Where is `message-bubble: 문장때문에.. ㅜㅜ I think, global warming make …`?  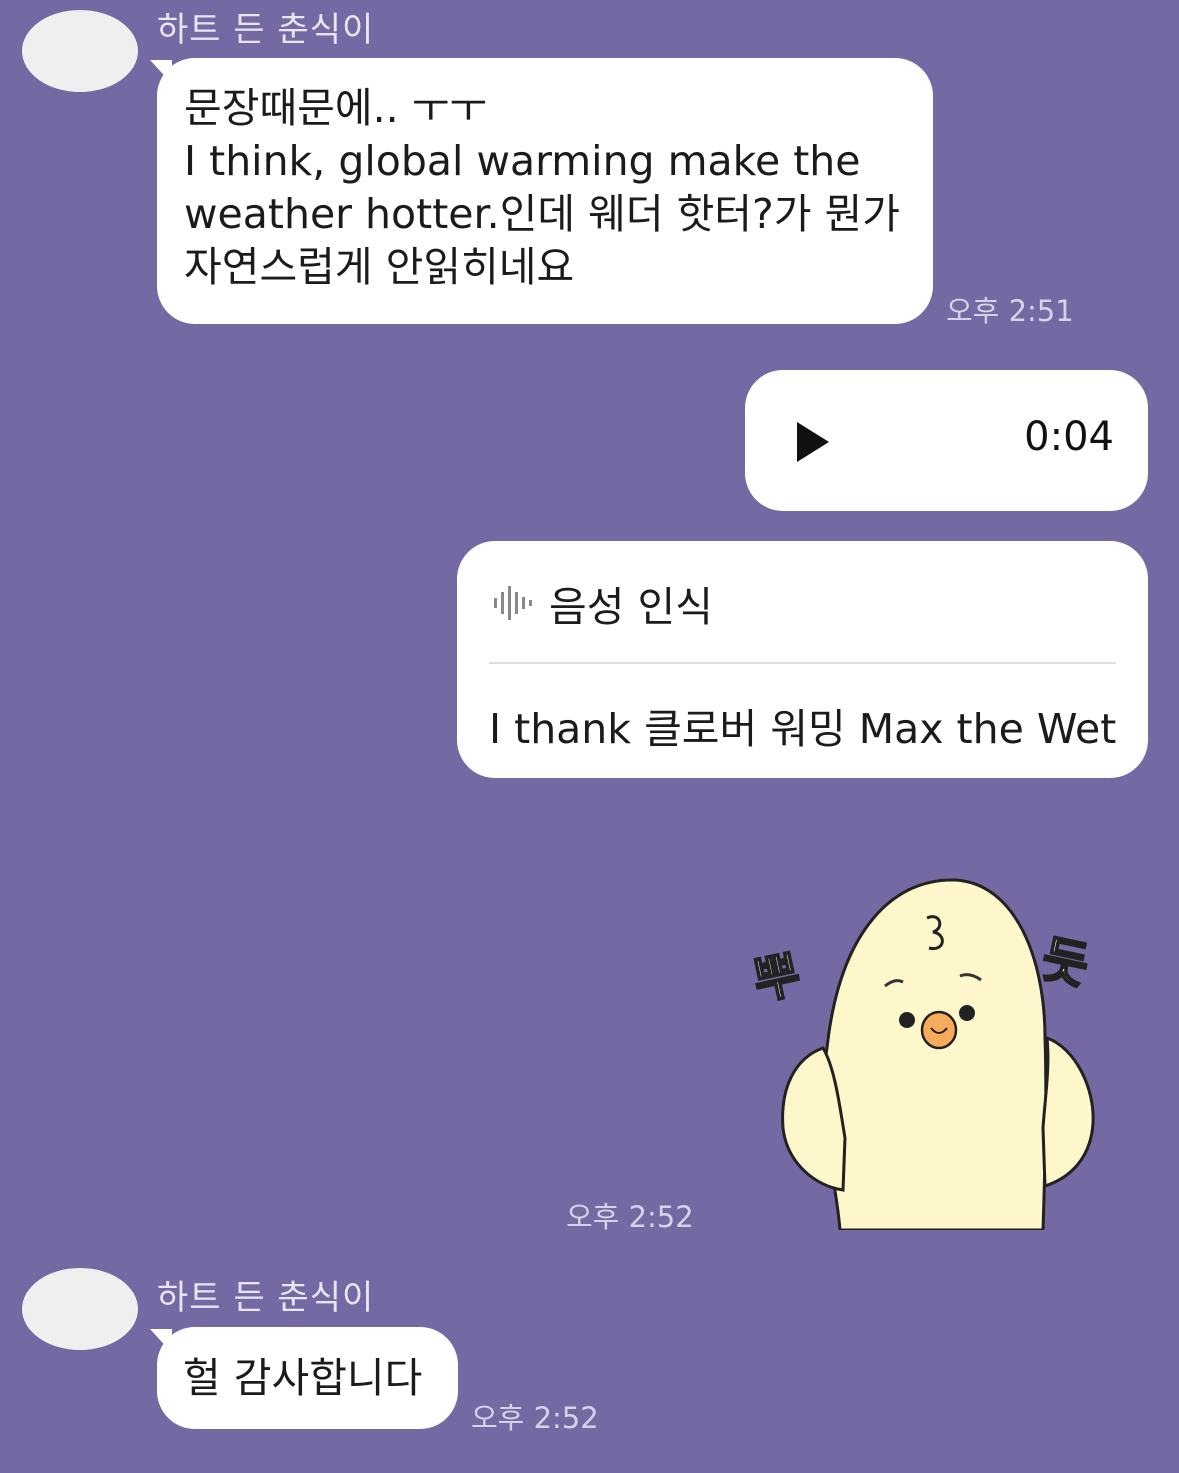
message-bubble: 문장때문에.. ㅜㅜ I think, global warming make … is located at coordinates (545, 191).